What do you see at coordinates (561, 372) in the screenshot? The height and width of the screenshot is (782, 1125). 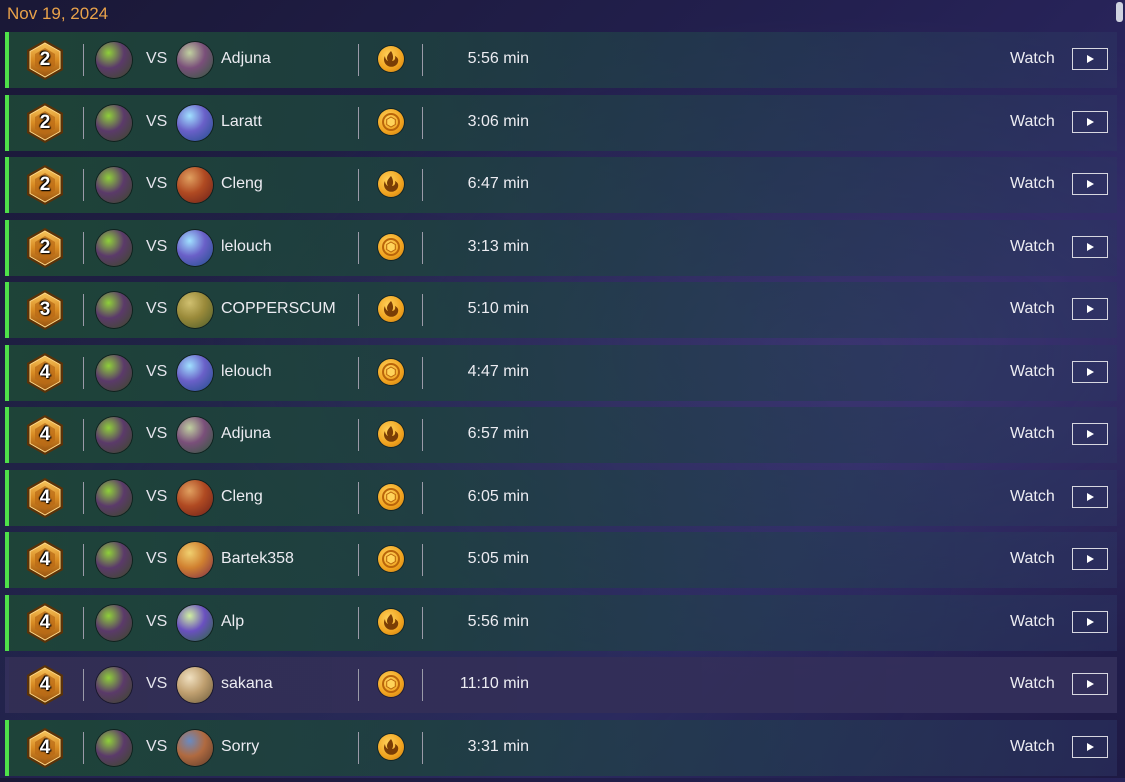 I see `match-row: 4 VS lelouch 4:47 min Watch` at bounding box center [561, 372].